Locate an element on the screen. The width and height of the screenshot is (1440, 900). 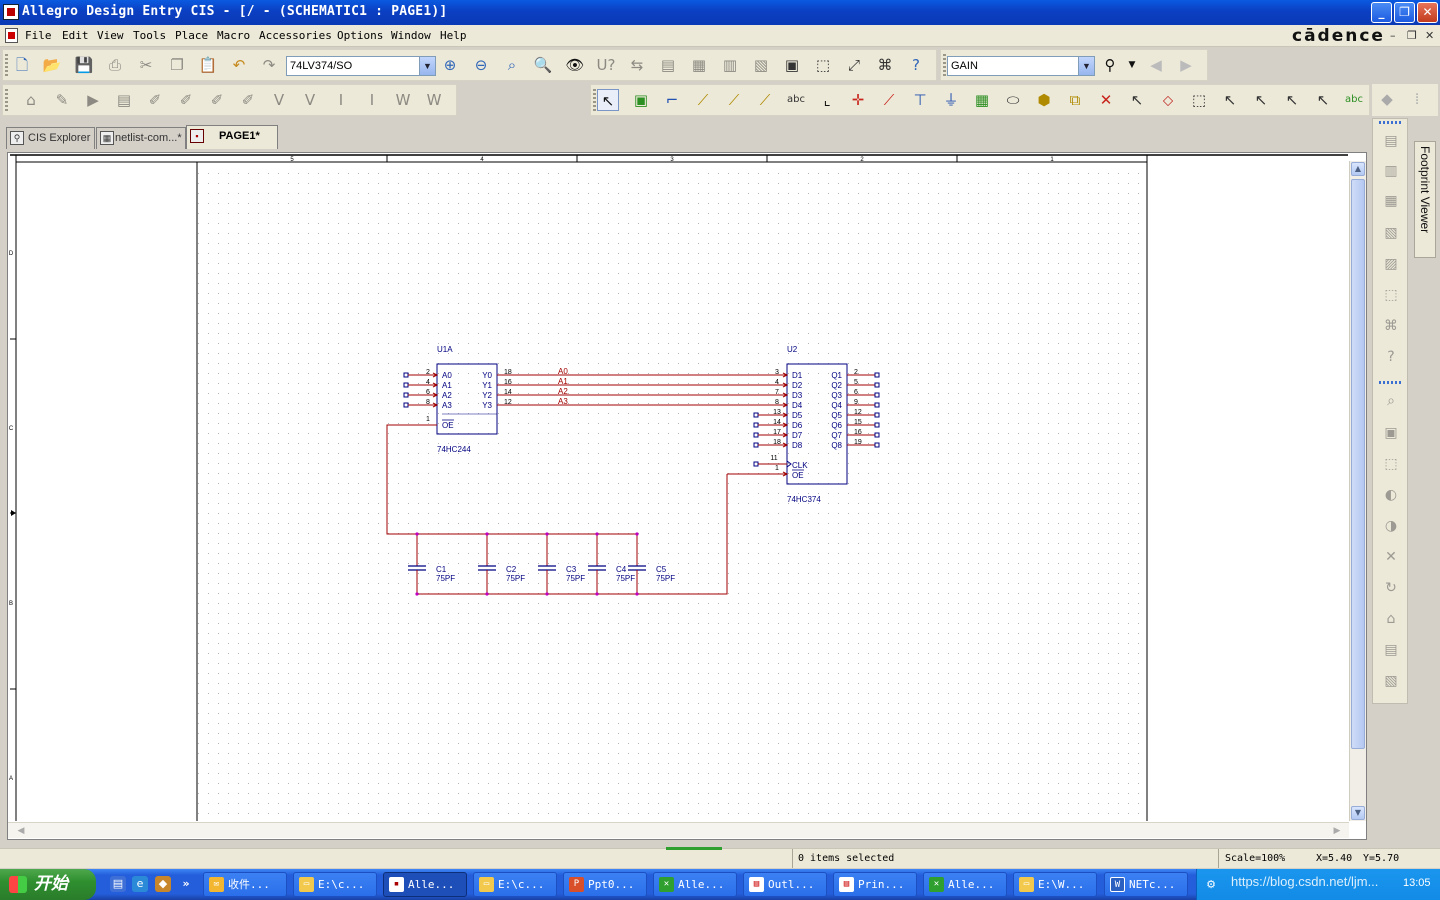
annotate-icon: U? is located at coordinates (606, 65).